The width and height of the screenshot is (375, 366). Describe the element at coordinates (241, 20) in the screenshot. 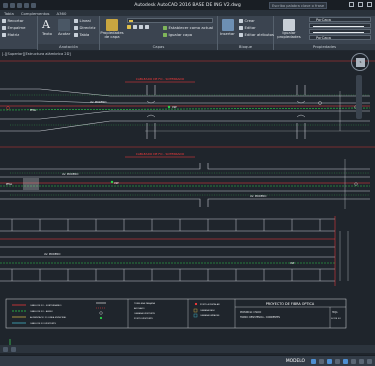

I see `create-block-icon` at that location.